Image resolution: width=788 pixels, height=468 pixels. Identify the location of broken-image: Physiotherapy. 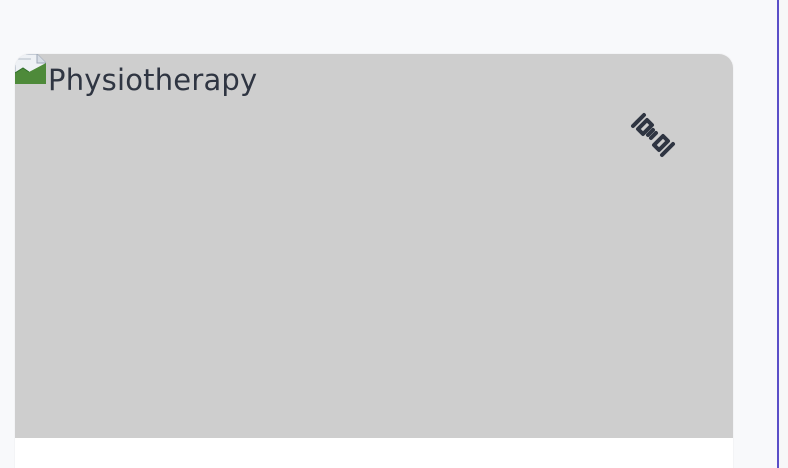
(136, 75).